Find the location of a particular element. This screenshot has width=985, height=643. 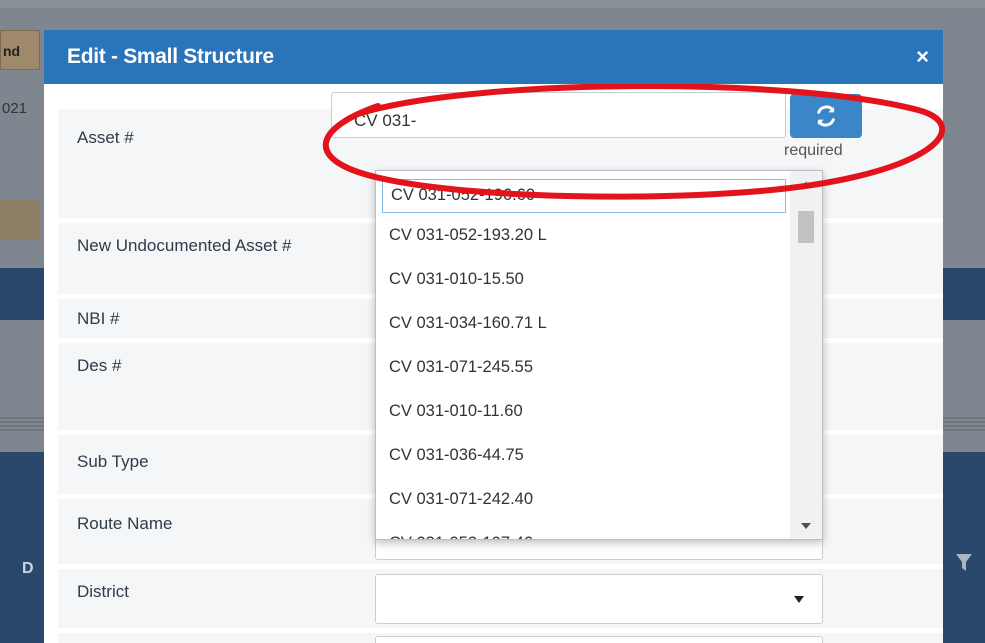

background-value: 021 is located at coordinates (15, 108).